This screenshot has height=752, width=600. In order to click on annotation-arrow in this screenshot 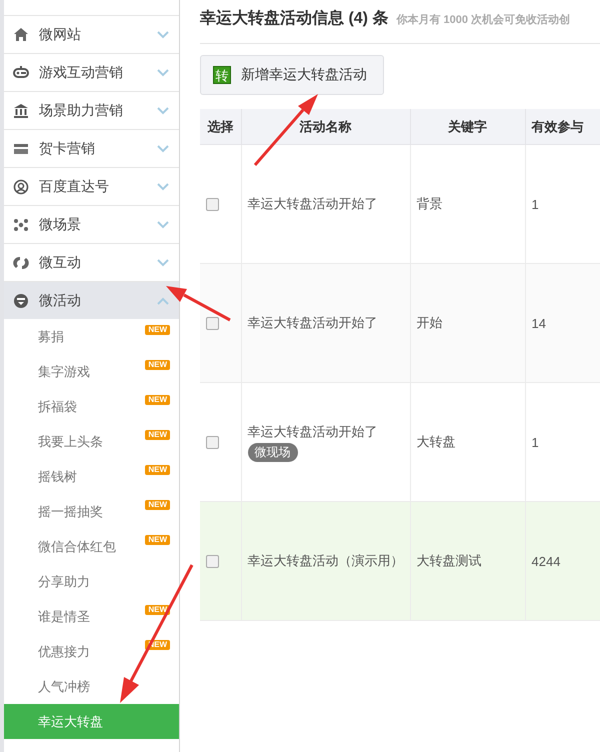, I will do `click(198, 304)`.